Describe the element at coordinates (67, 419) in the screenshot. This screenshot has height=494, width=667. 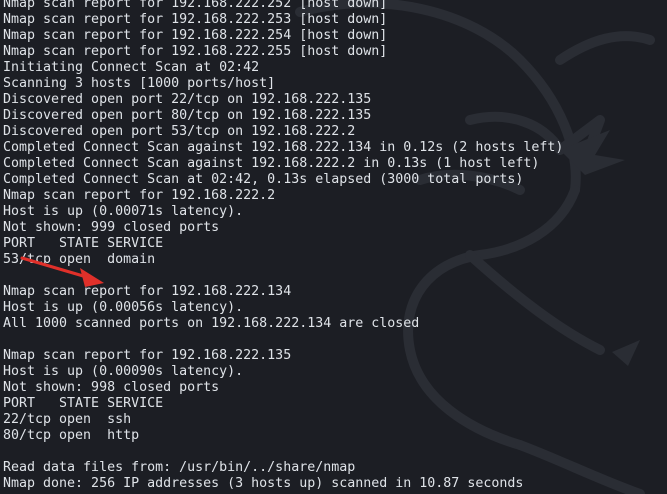
I see `output-line: 22/tcp open ssh` at that location.